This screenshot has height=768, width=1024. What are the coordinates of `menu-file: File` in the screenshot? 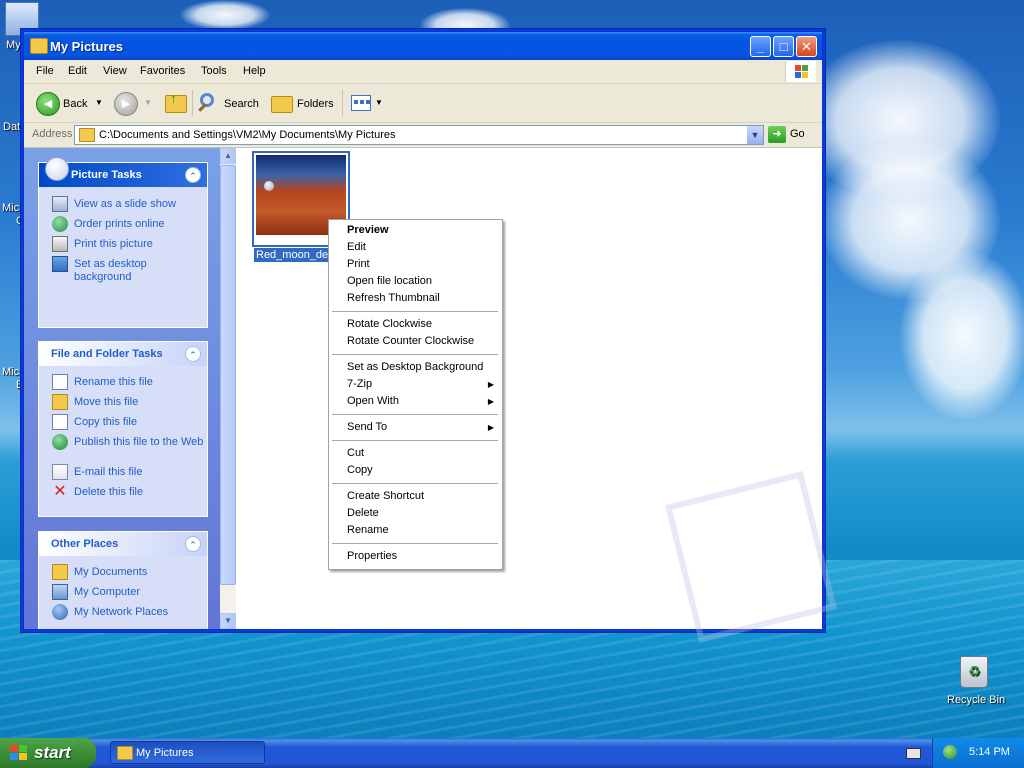 It's located at (45, 71).